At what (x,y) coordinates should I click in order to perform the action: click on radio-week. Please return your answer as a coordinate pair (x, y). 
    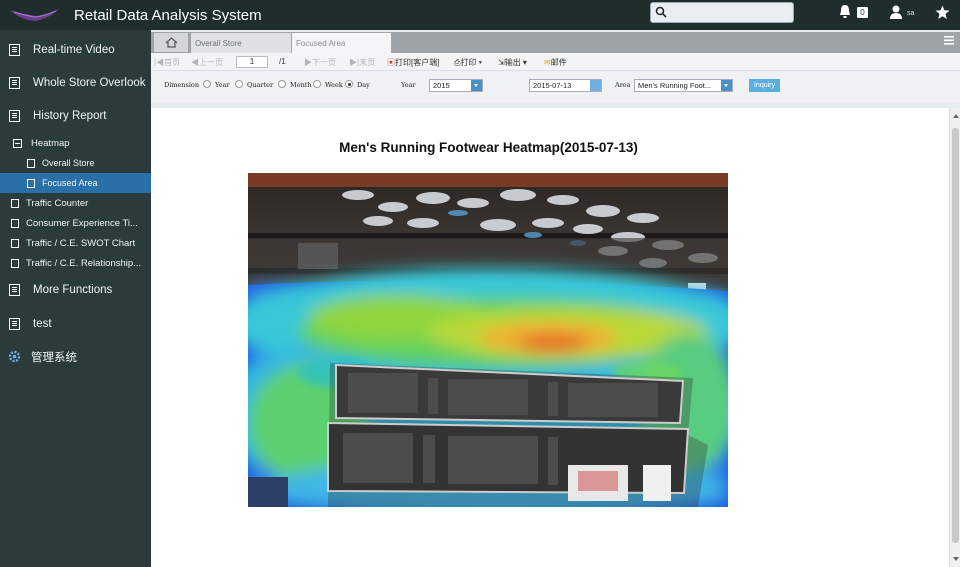
    Looking at the image, I should click on (317, 84).